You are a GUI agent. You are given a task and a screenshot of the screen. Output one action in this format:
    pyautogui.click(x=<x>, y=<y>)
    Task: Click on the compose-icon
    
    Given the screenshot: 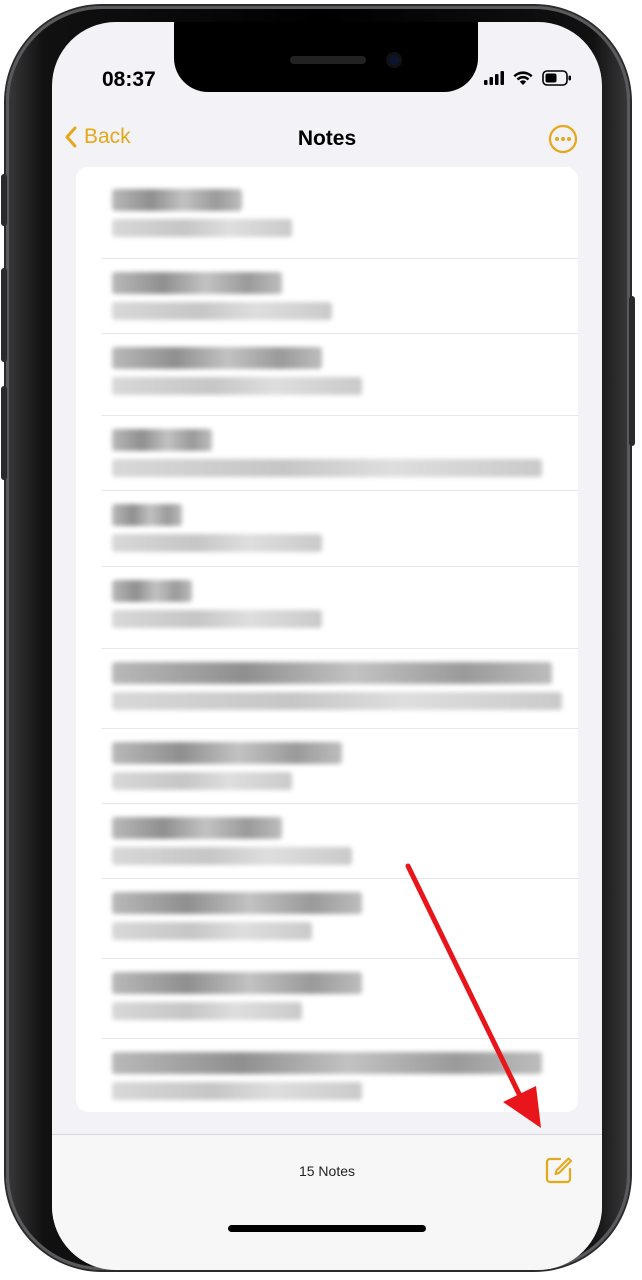 What is the action you would take?
    pyautogui.click(x=558, y=1170)
    